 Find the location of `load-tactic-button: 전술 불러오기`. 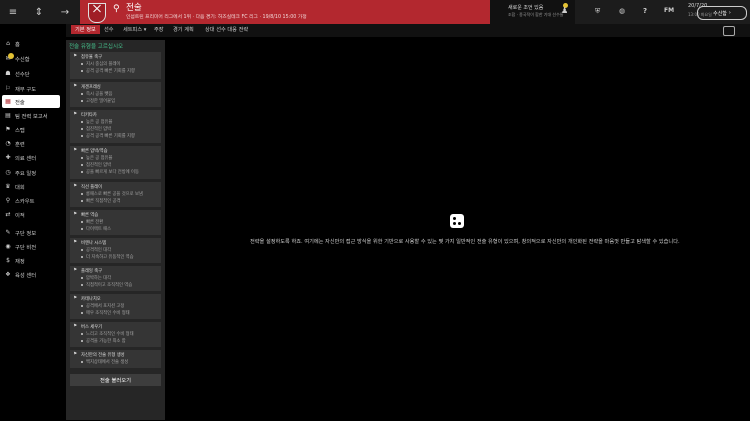

load-tactic-button: 전술 불러오기 is located at coordinates (115, 380).